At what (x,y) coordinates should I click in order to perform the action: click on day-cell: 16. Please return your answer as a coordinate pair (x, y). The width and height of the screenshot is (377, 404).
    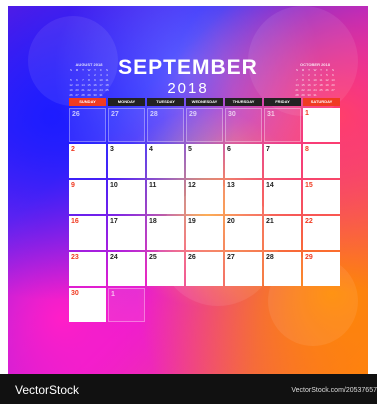
    Looking at the image, I should click on (87, 233).